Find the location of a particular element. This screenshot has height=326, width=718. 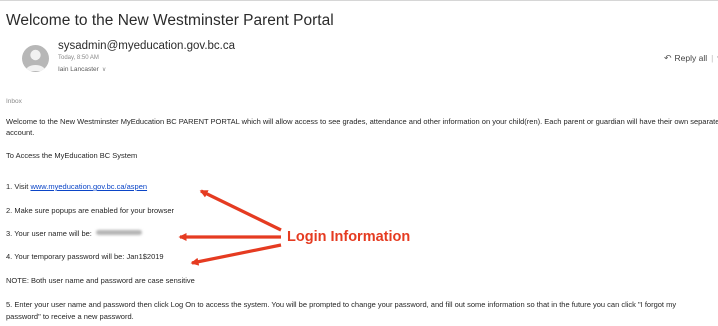

sender-address: sysadmin@myeducation.gov.bc.ca is located at coordinates (146, 46).